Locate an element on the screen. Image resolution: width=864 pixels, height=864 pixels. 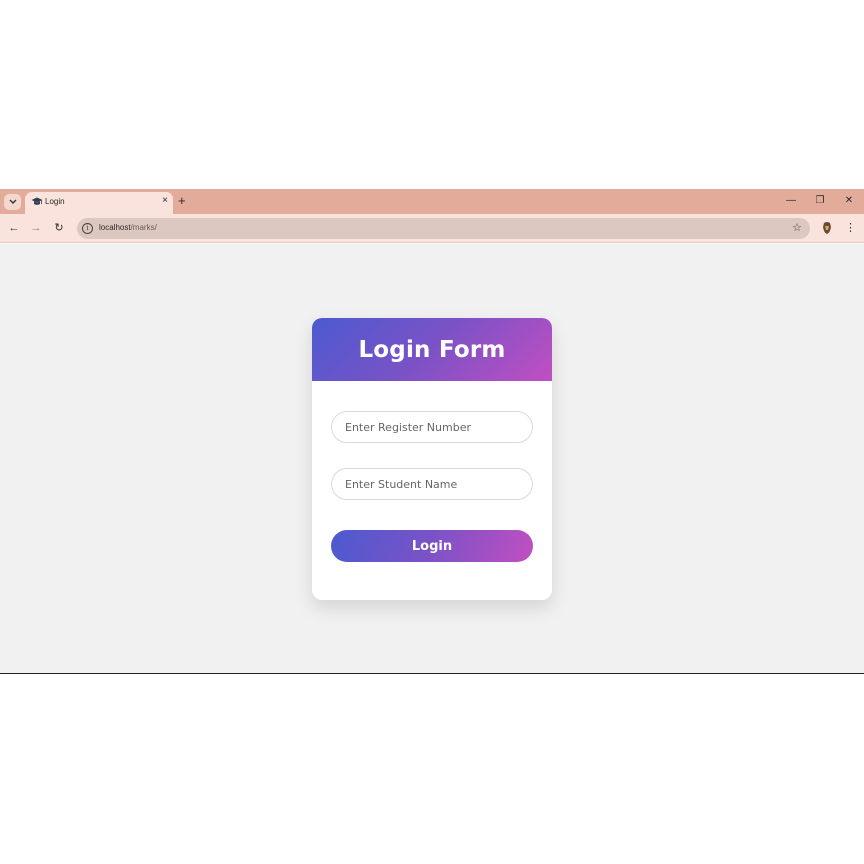
url-host: localhost is located at coordinates (115, 227).